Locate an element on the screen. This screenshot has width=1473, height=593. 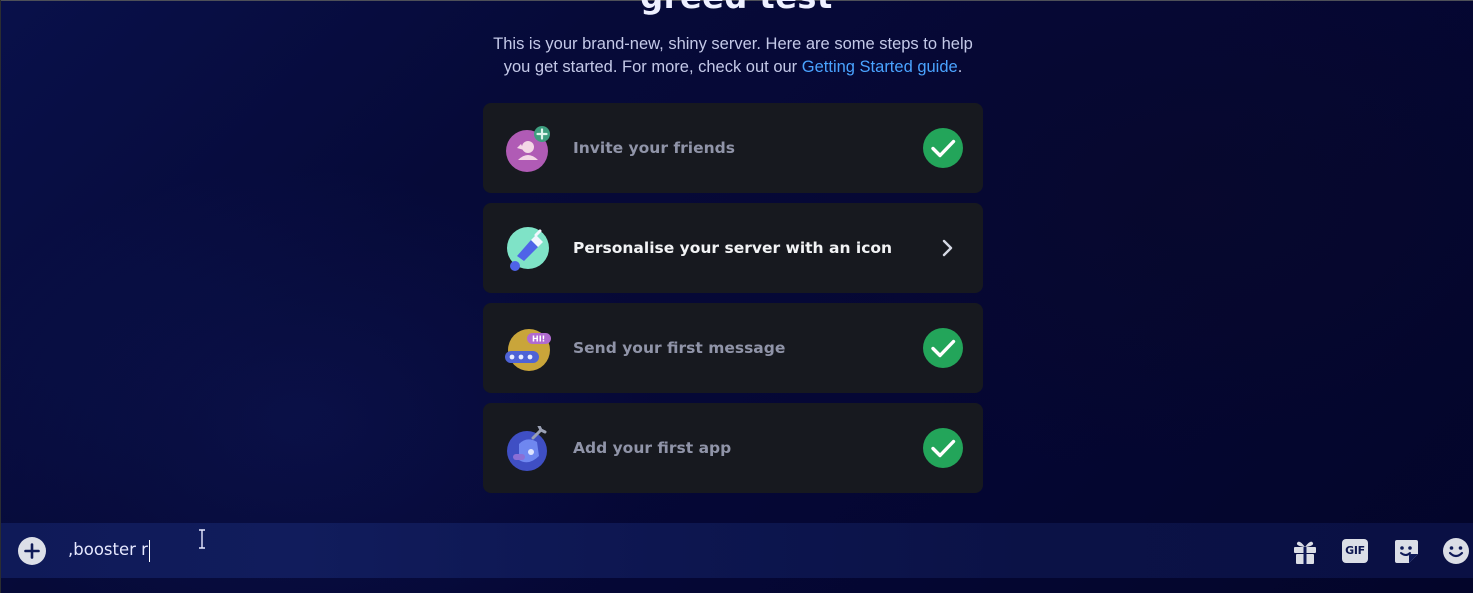
checklist-item-personalise-icon: Personalise your server with an icon is located at coordinates (733, 248).